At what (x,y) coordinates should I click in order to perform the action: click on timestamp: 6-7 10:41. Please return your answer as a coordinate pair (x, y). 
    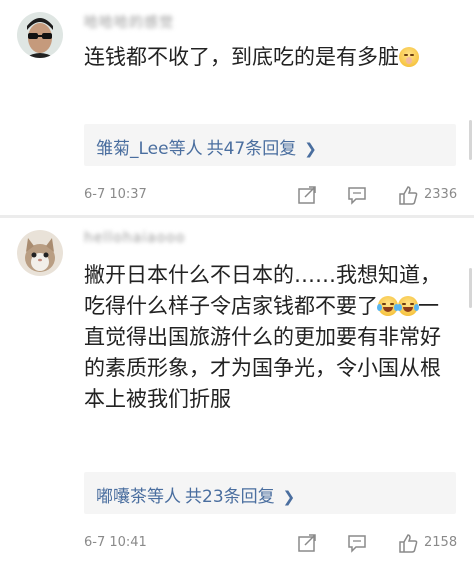
    Looking at the image, I should click on (115, 542).